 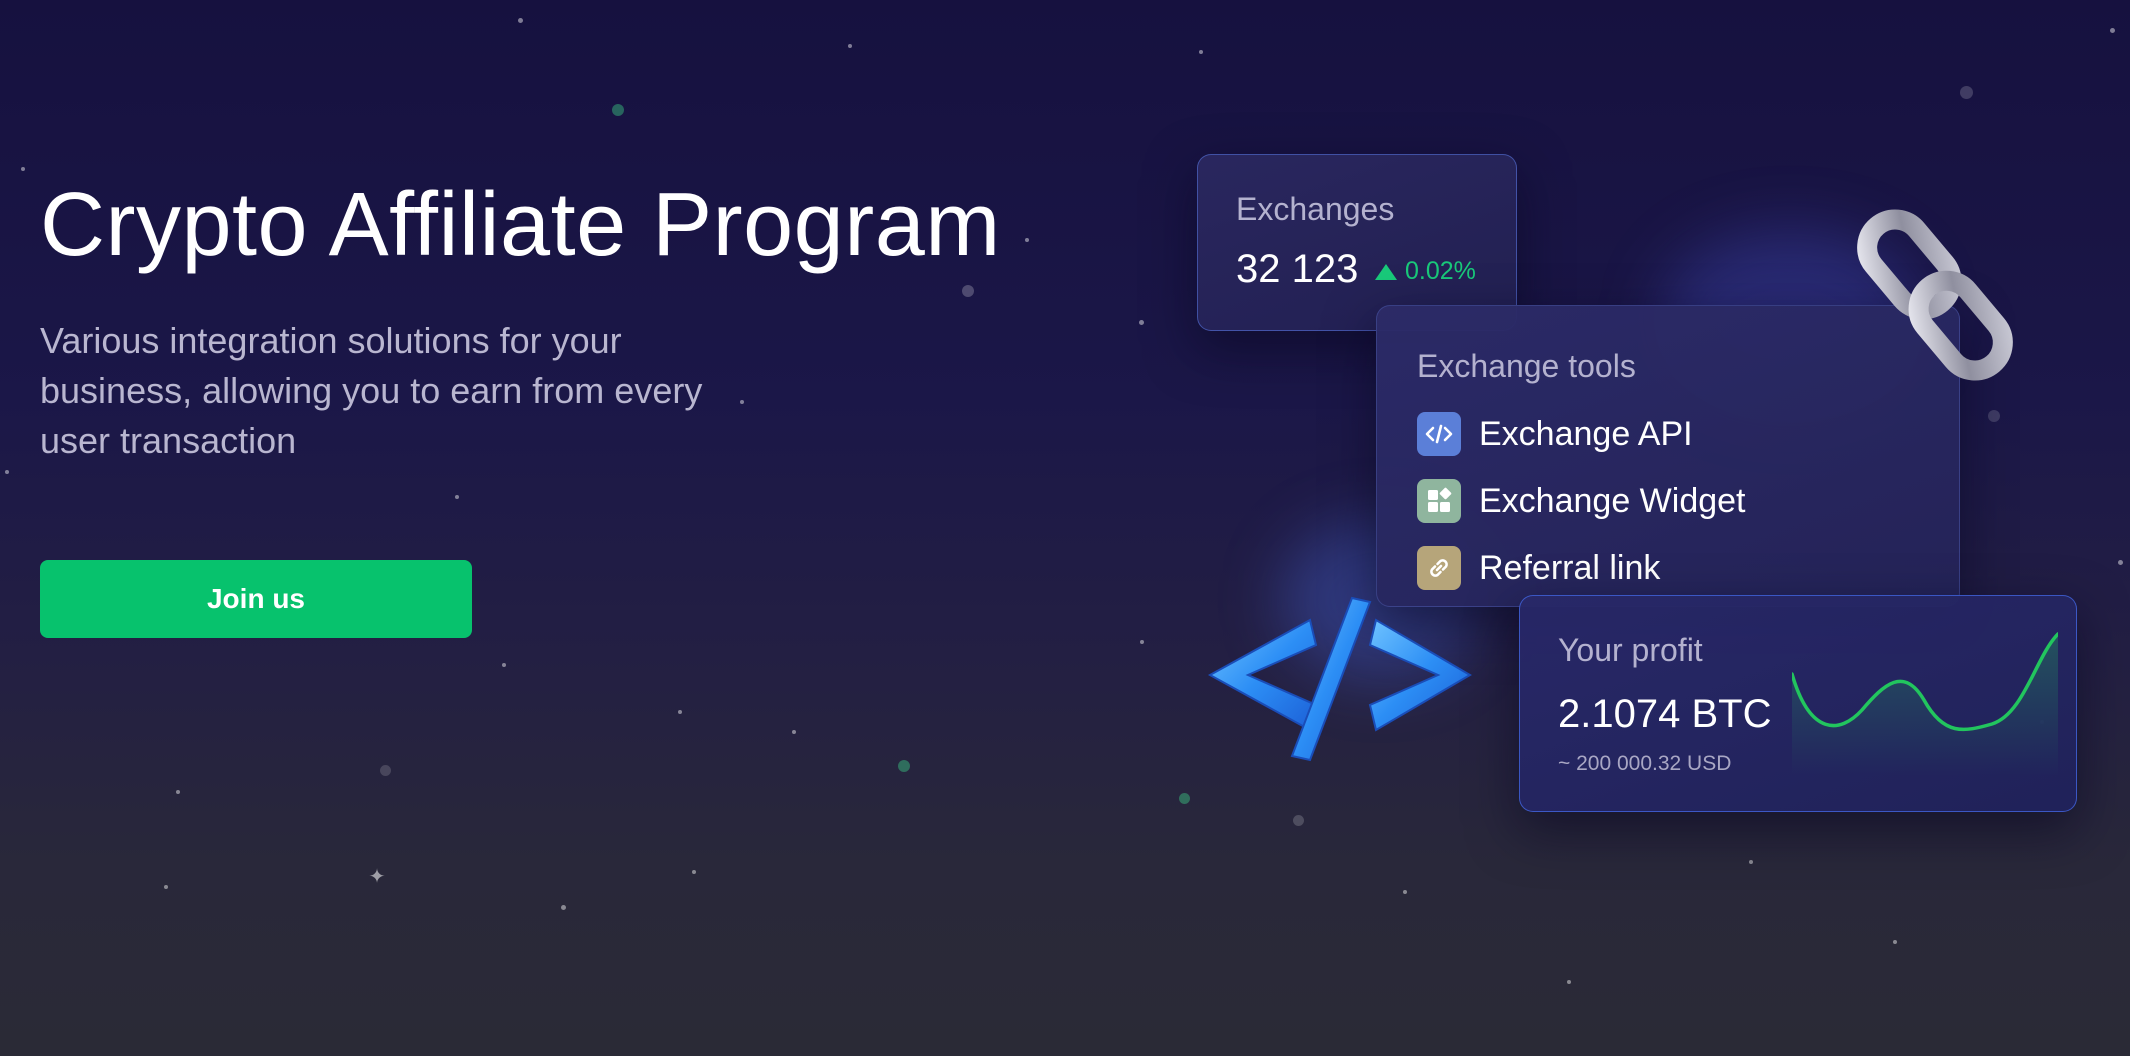 I want to click on tool-item-exchange-widget: Exchange Widget, so click(x=1581, y=501).